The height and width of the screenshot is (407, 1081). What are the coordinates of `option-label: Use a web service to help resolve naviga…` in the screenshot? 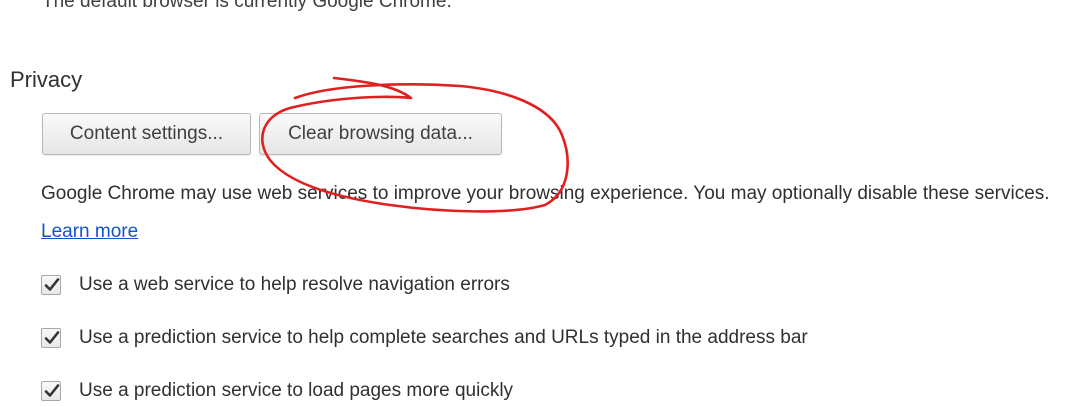 It's located at (294, 284).